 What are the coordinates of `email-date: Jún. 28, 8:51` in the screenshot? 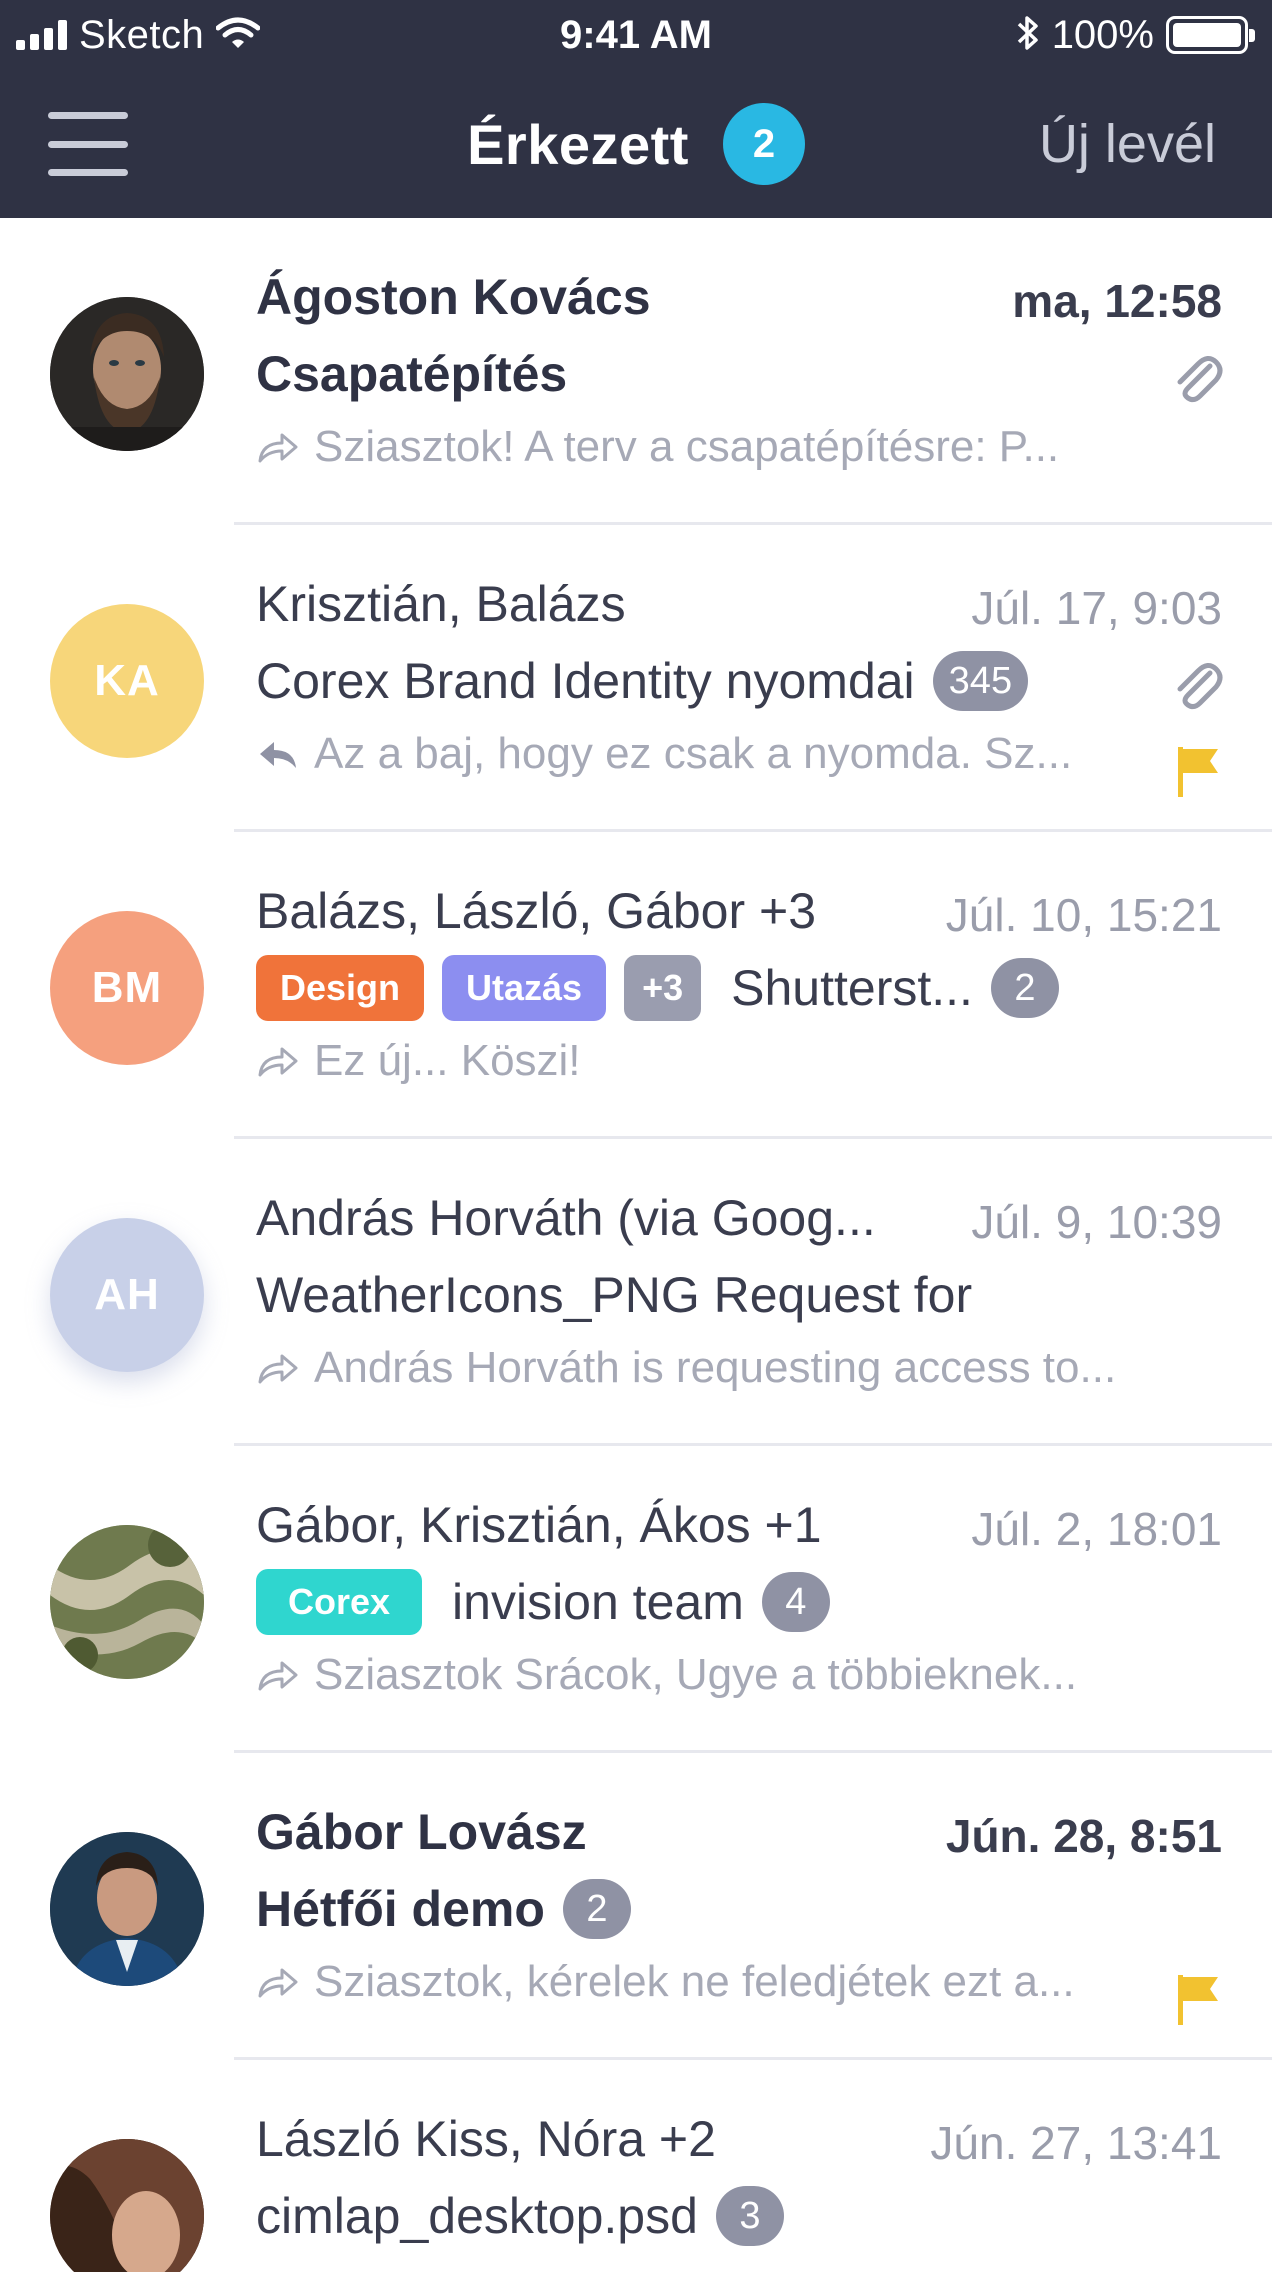 It's located at (1083, 1836).